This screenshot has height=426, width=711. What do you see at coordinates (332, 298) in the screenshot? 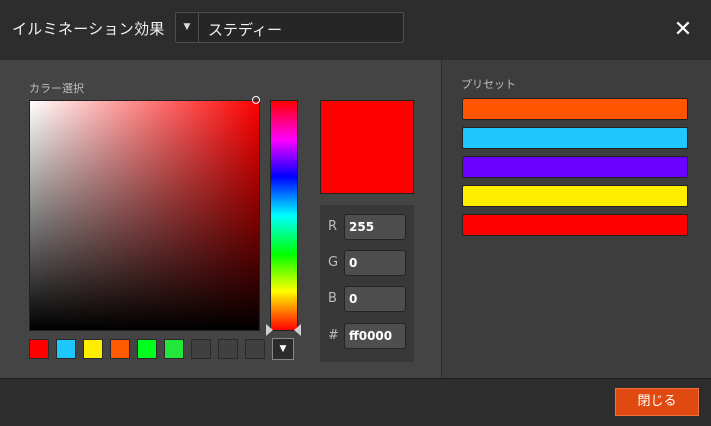
I see `b-label: B` at bounding box center [332, 298].